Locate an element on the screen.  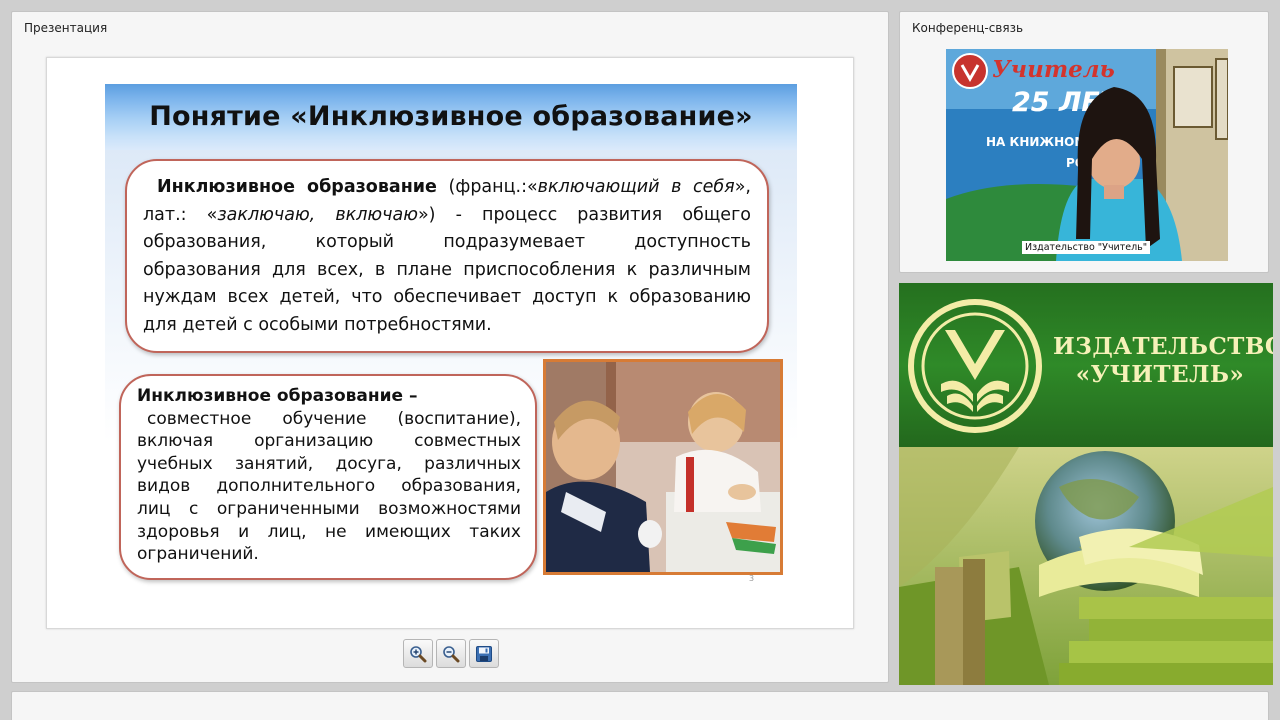
children-photo is located at coordinates (663, 467).